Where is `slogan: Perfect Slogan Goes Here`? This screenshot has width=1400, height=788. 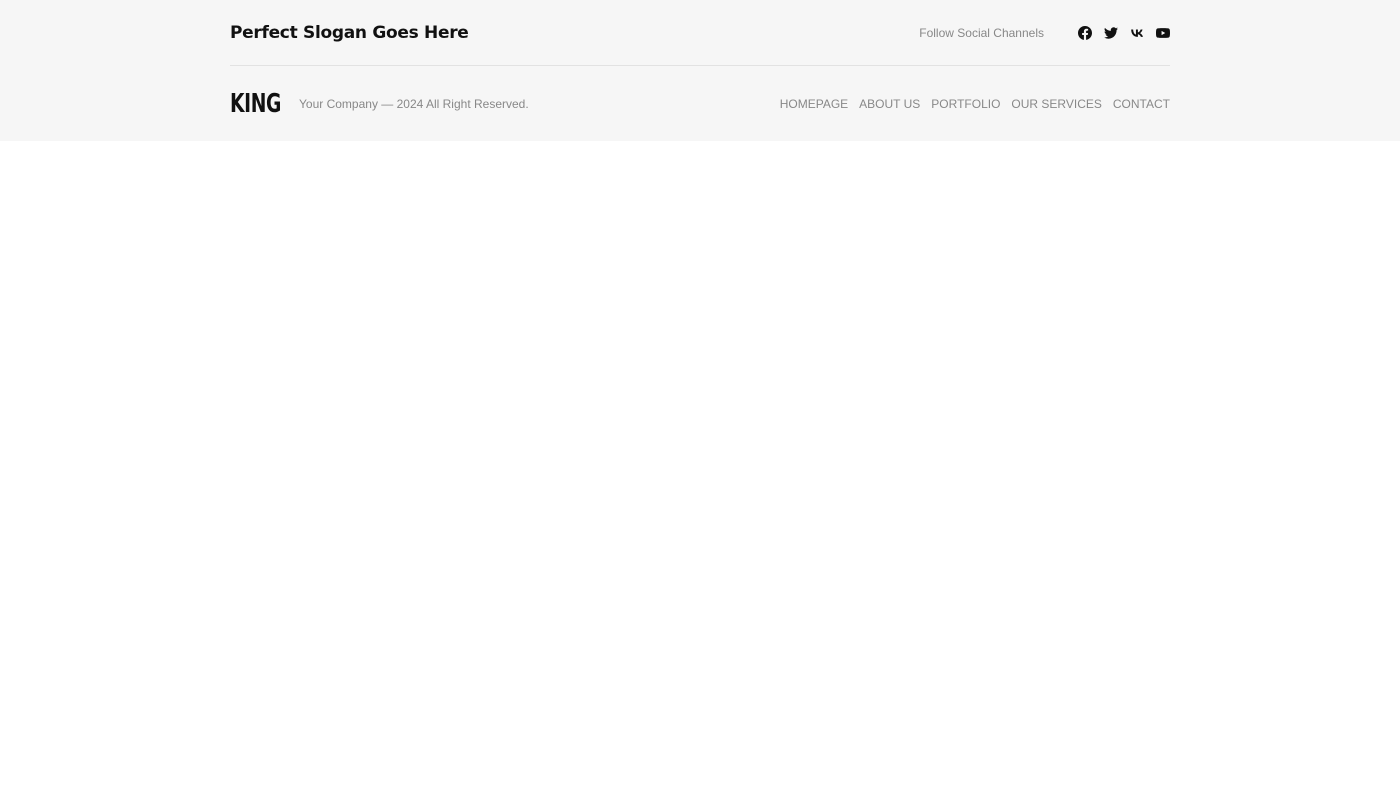 slogan: Perfect Slogan Goes Here is located at coordinates (349, 32).